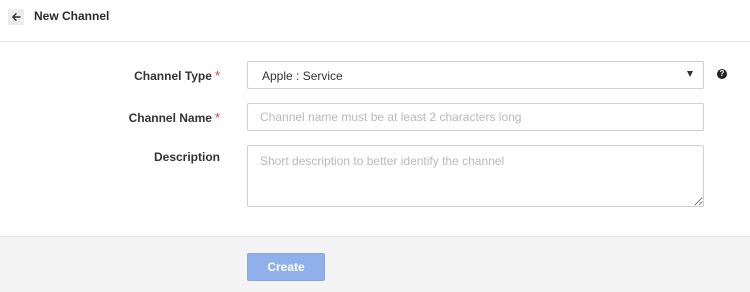 The image size is (750, 292). What do you see at coordinates (72, 16) in the screenshot?
I see `page-title: New Channel` at bounding box center [72, 16].